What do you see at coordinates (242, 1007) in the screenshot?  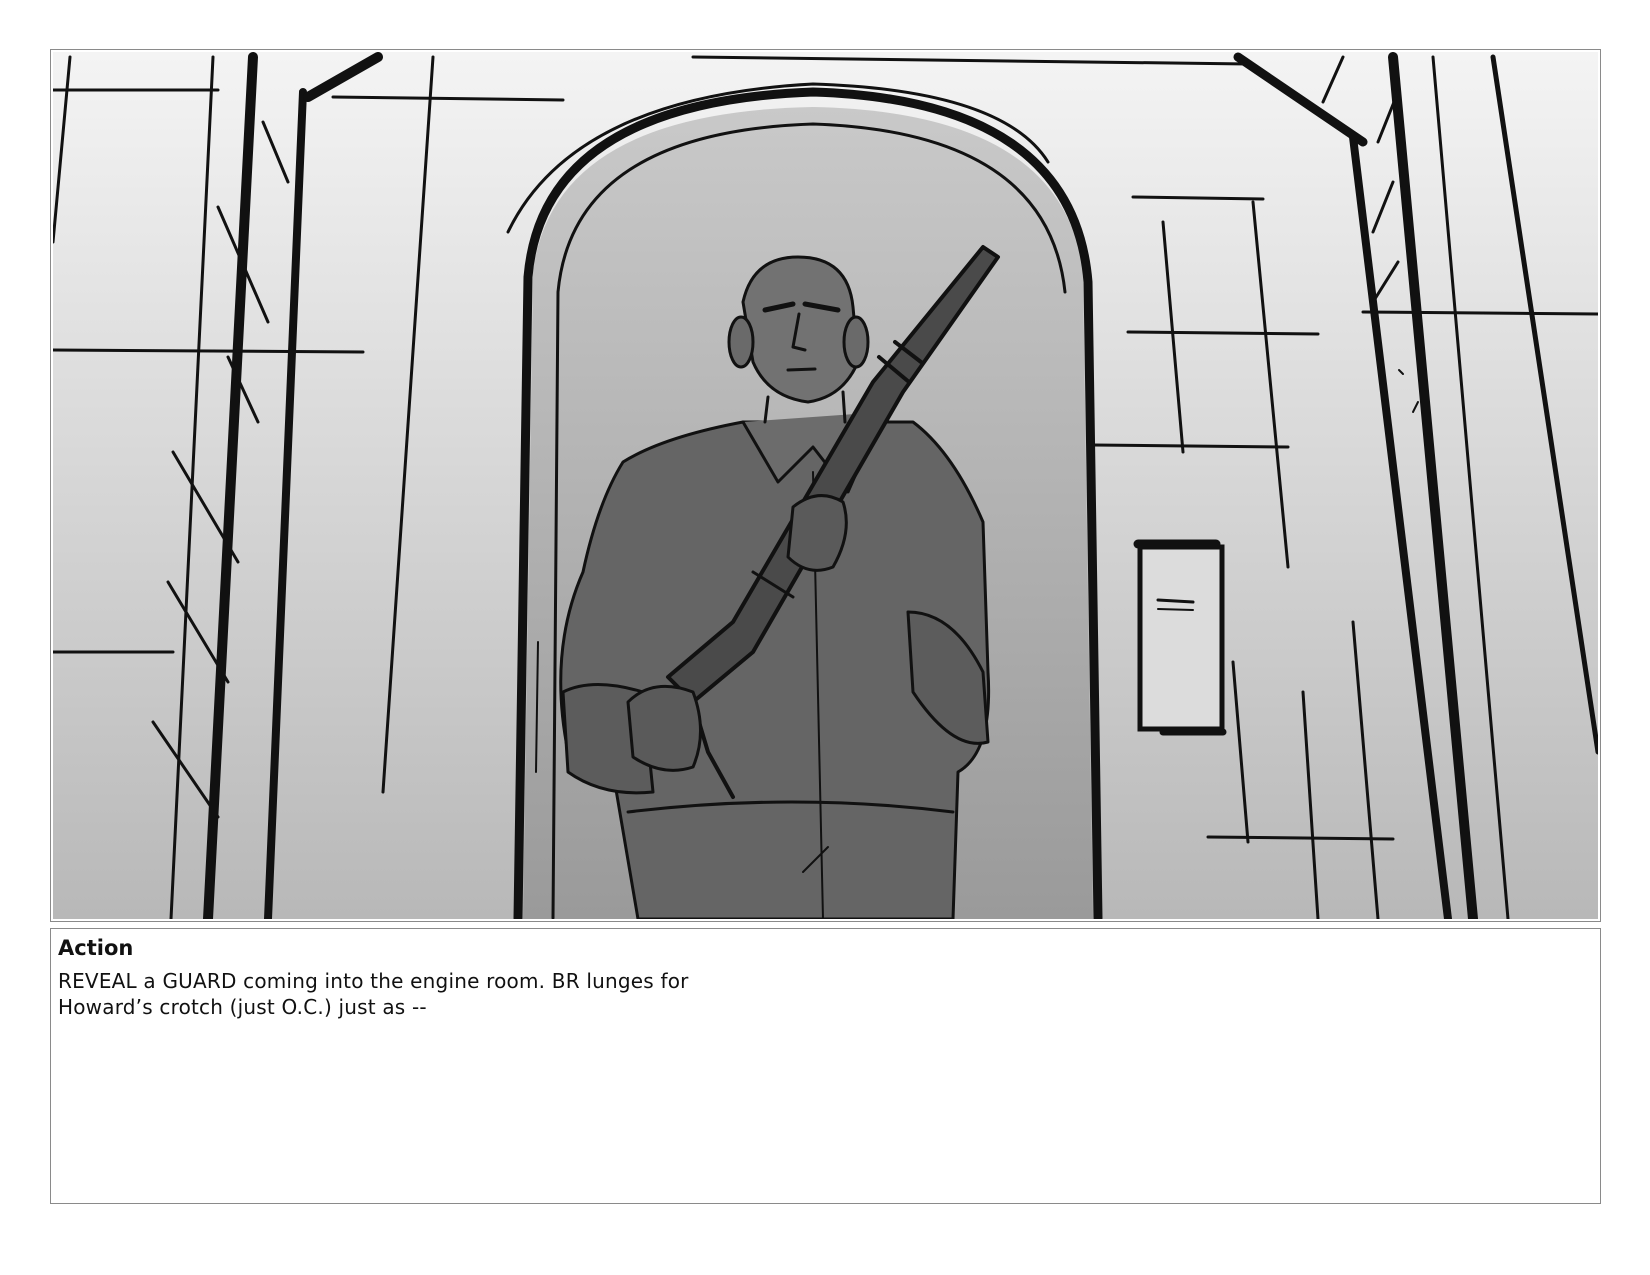 I see `notes-line-2: Howard’s crotch (just O.C.) just as --` at bounding box center [242, 1007].